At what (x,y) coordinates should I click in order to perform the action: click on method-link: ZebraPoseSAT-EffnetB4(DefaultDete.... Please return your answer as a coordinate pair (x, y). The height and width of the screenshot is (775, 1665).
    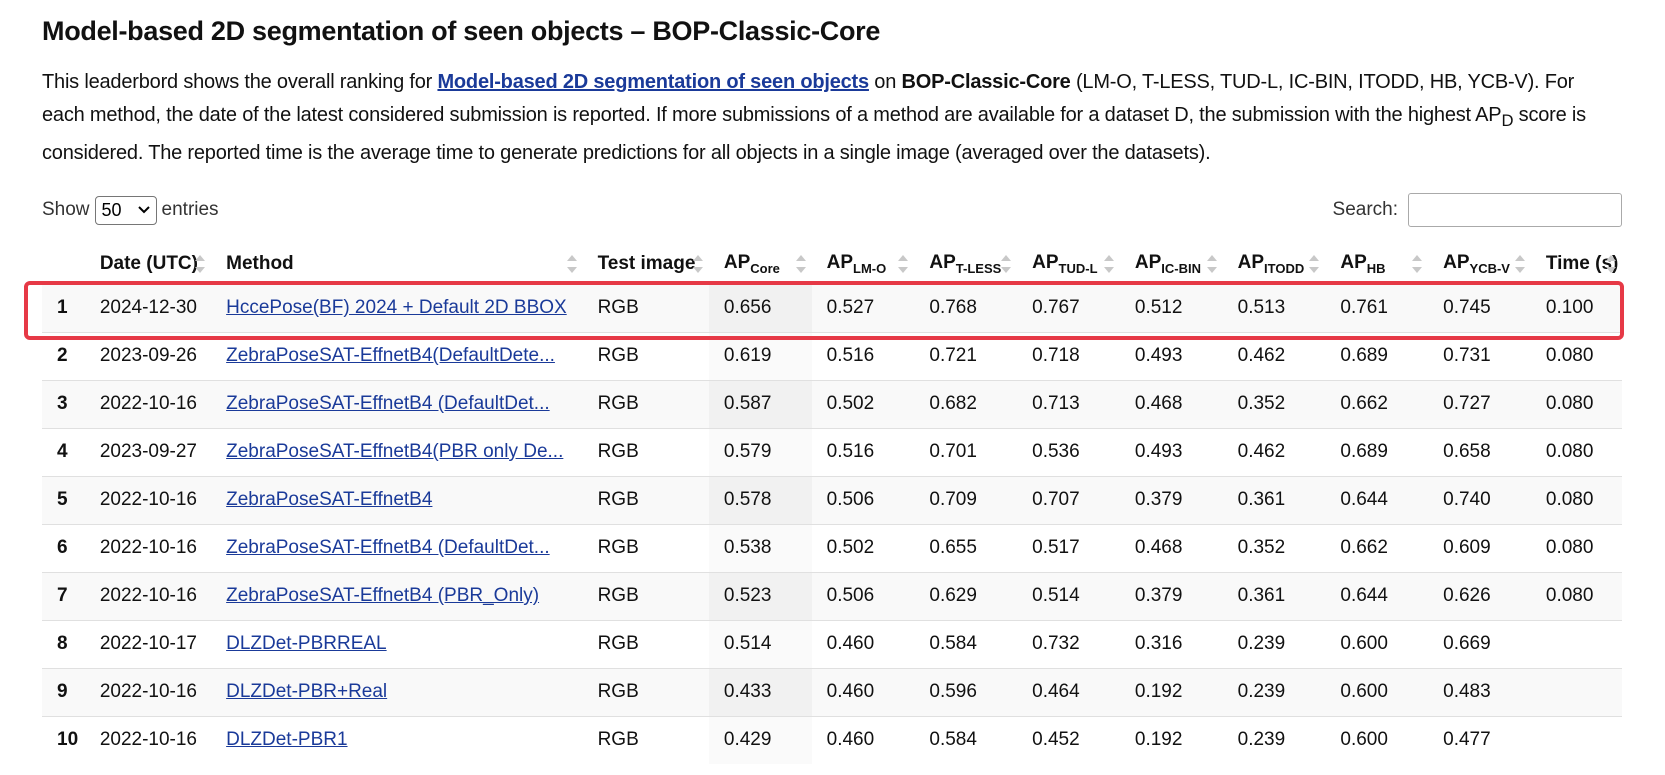
    Looking at the image, I should click on (390, 355).